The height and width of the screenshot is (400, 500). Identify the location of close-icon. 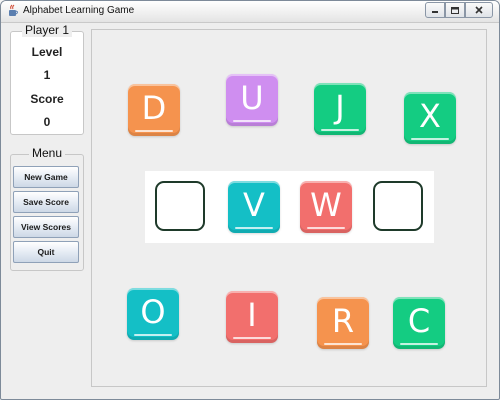
(479, 10).